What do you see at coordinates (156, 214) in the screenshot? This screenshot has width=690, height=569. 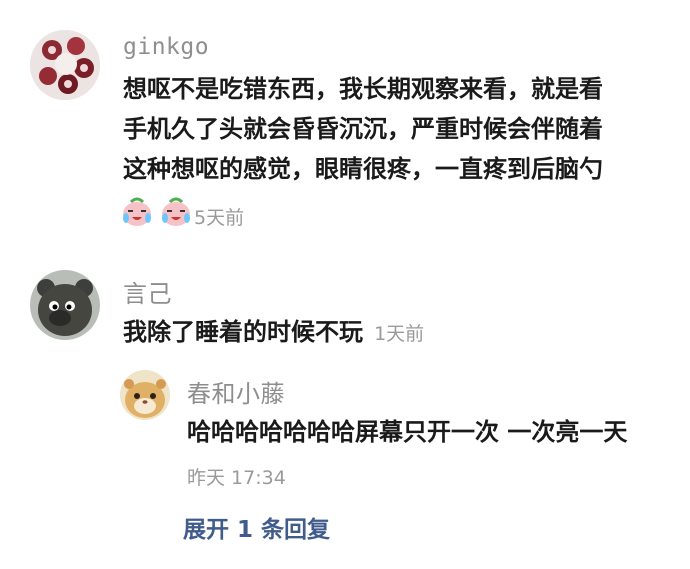 I see `emoji-row` at bounding box center [156, 214].